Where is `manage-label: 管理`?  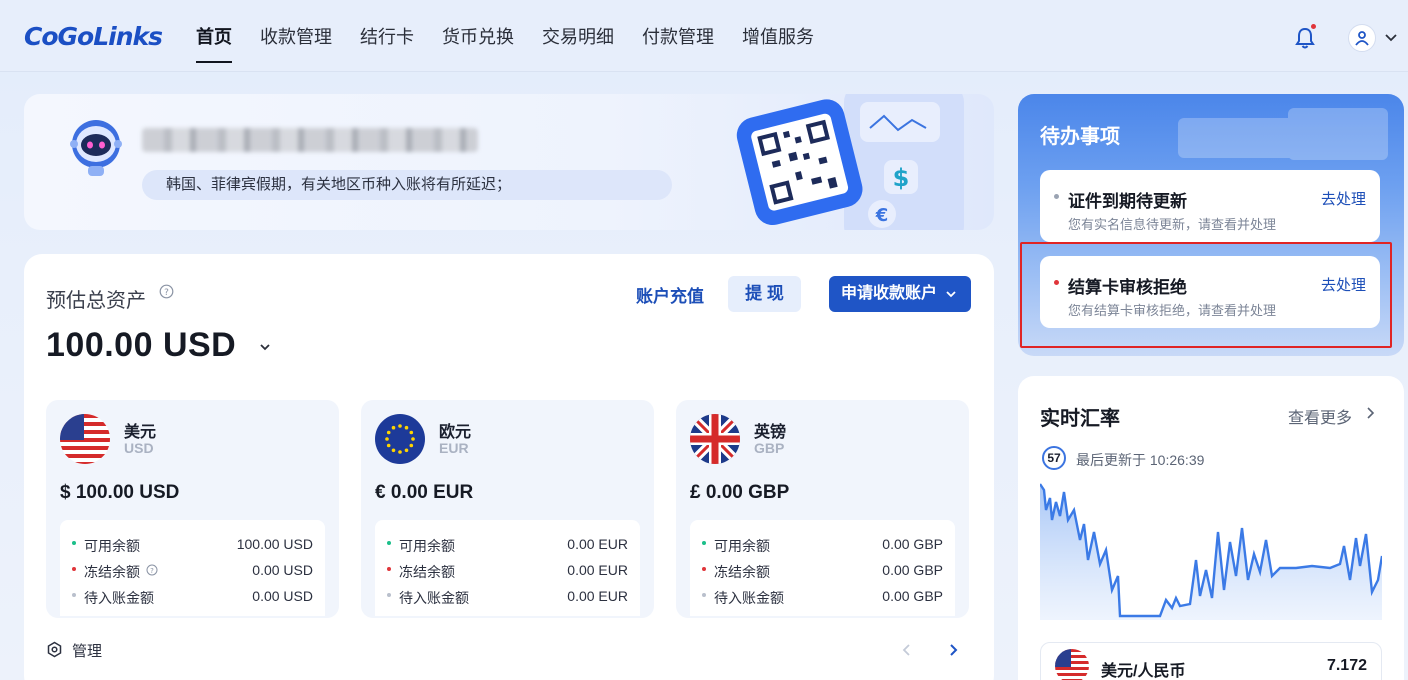
manage-label: 管理 is located at coordinates (87, 651).